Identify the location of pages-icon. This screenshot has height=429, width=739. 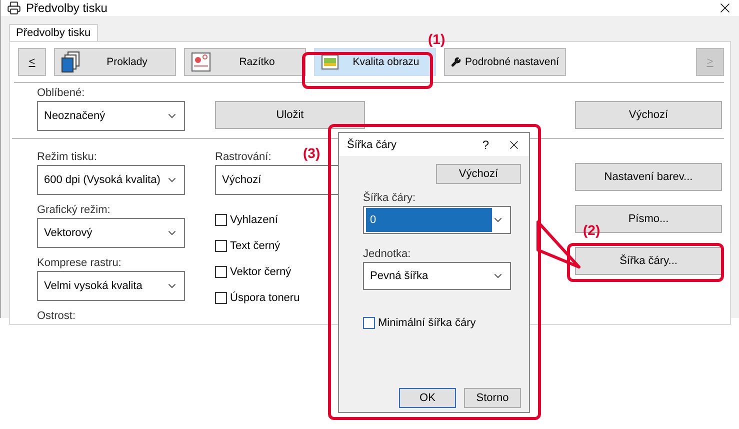
(71, 62).